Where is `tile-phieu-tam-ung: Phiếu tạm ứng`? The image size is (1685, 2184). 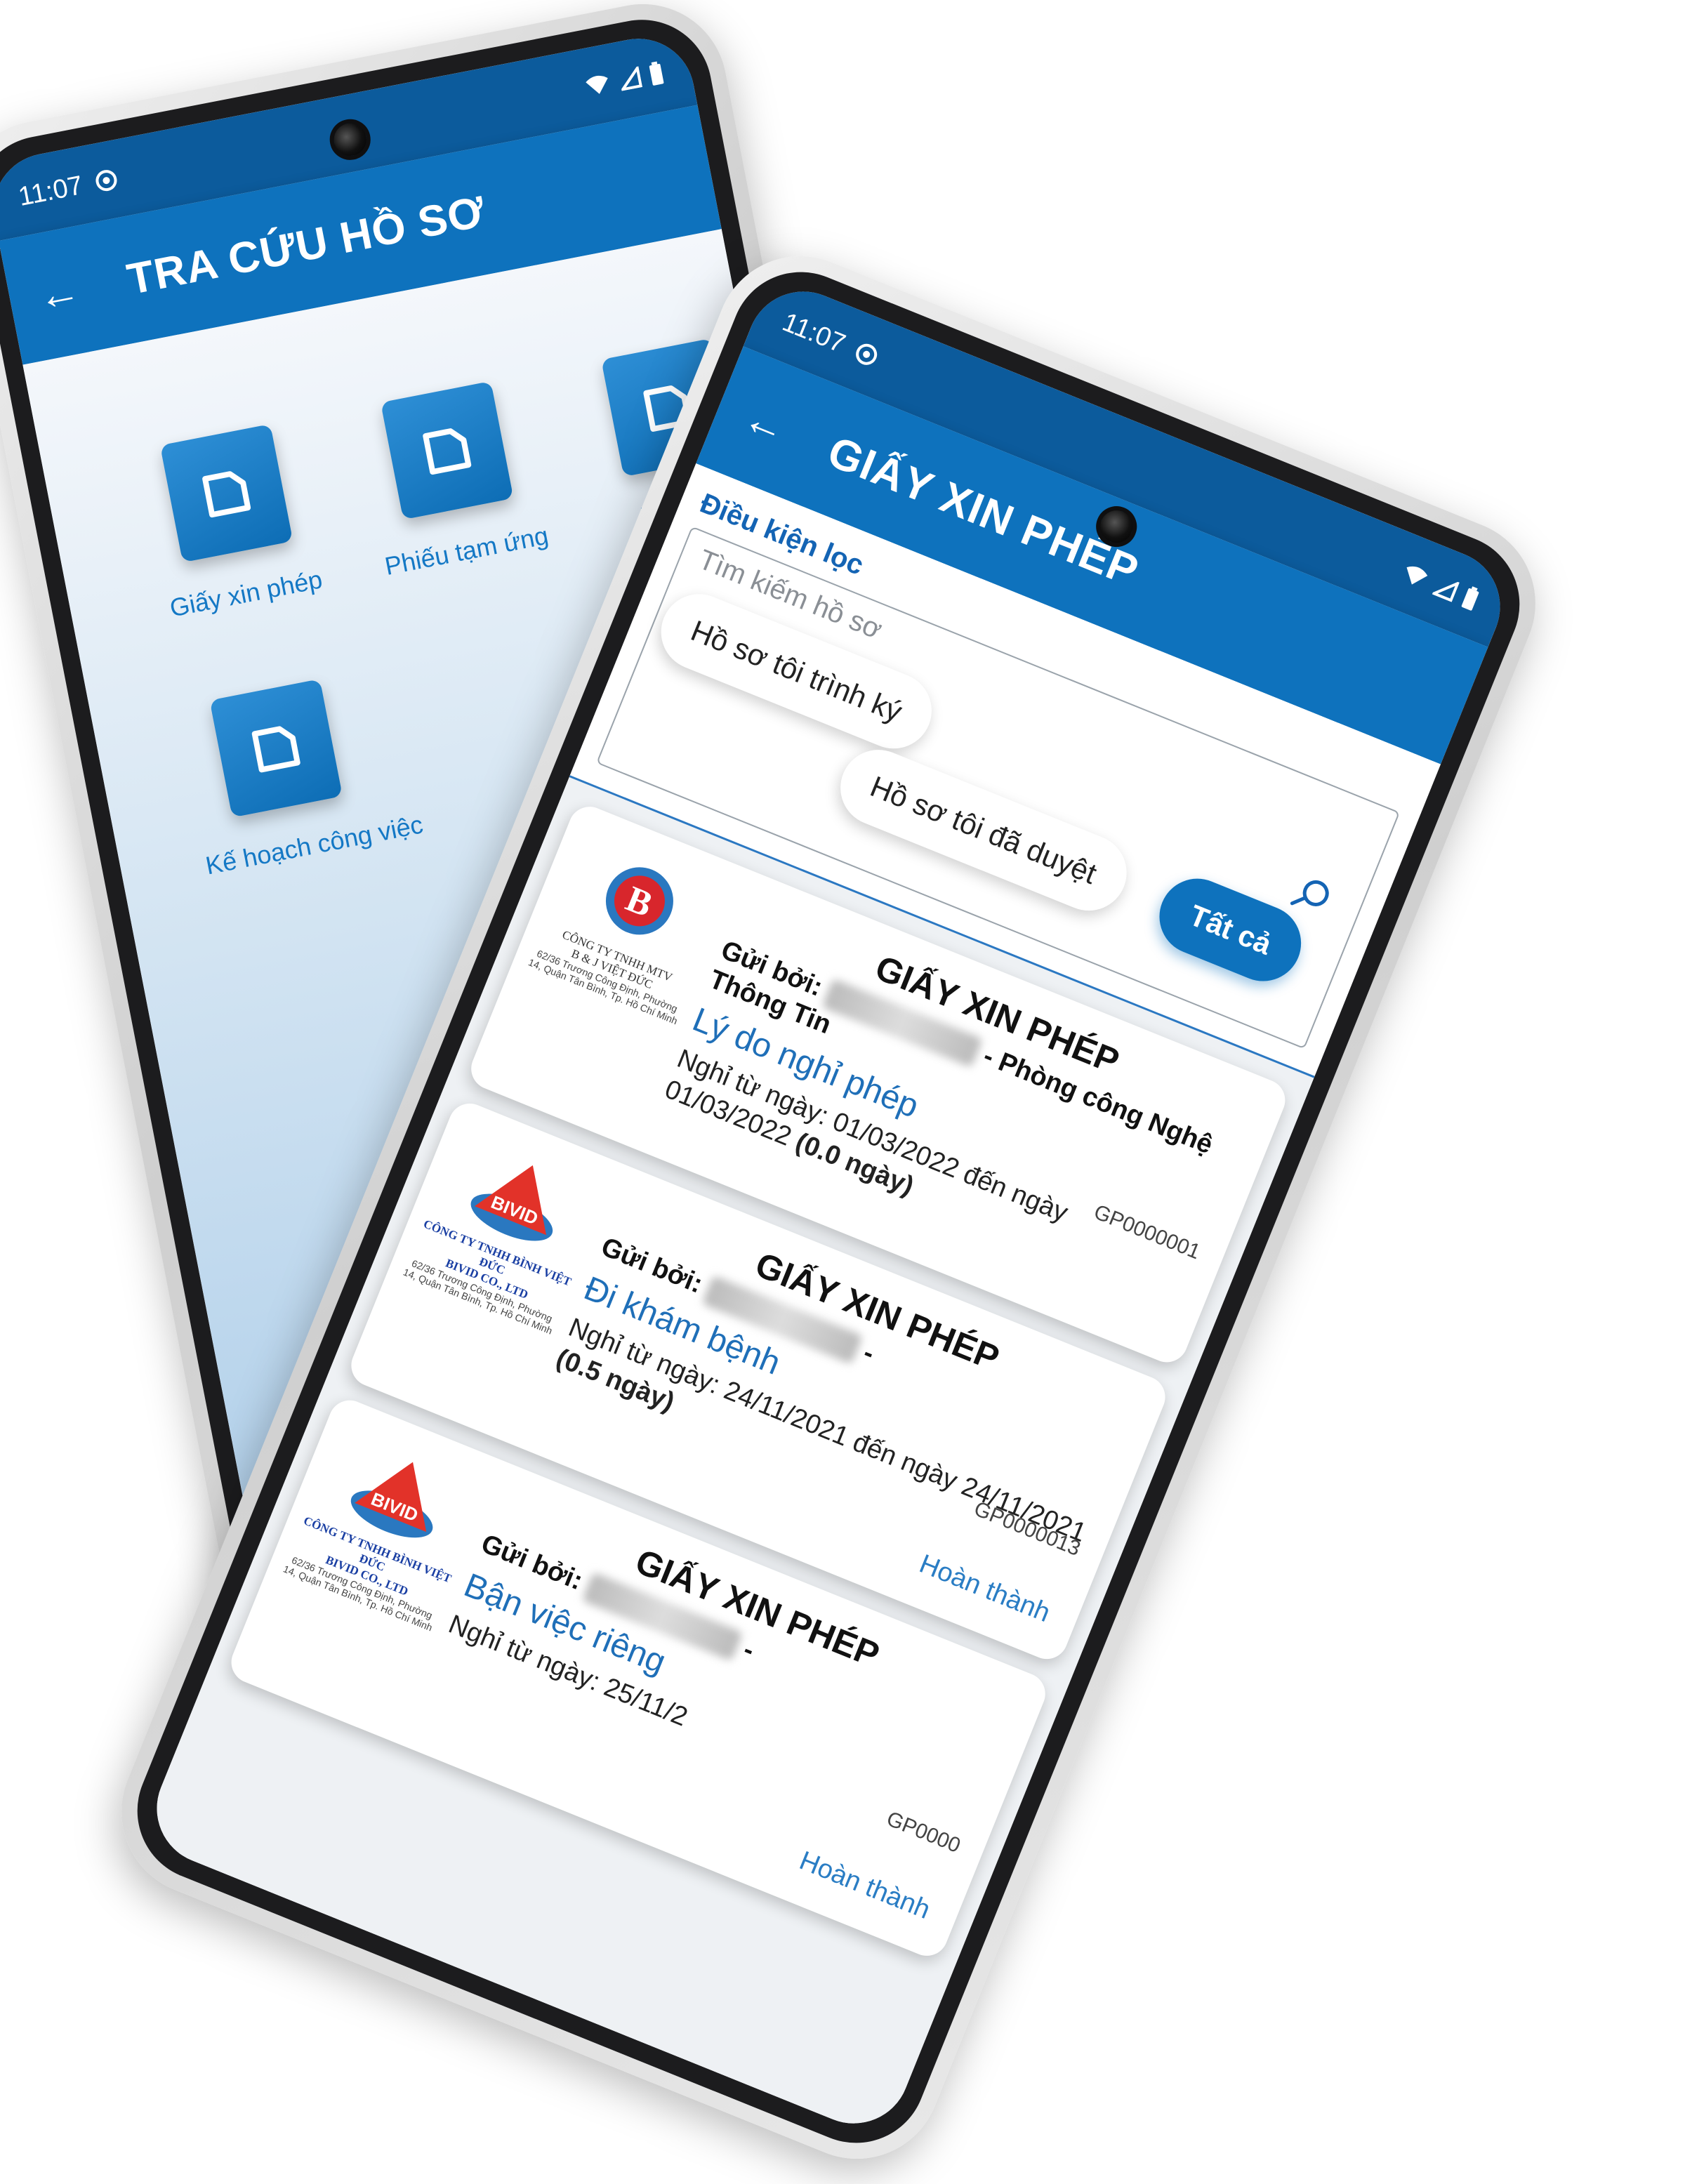 tile-phieu-tam-ung: Phiếu tạm ứng is located at coordinates (452, 478).